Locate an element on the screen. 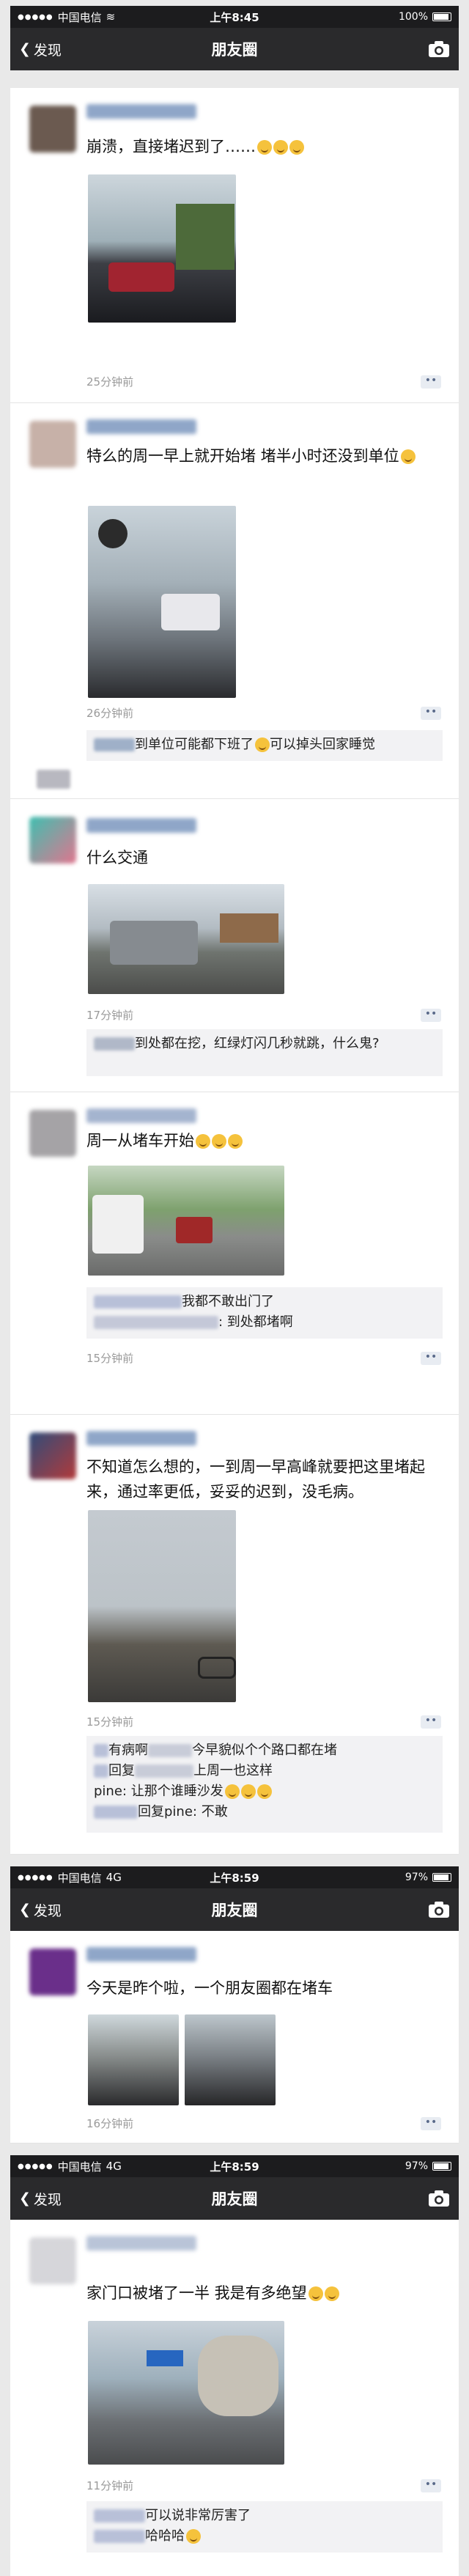  post-text: 今天是昨个啦，一个朋友圈都在堵车 is located at coordinates (209, 1988).